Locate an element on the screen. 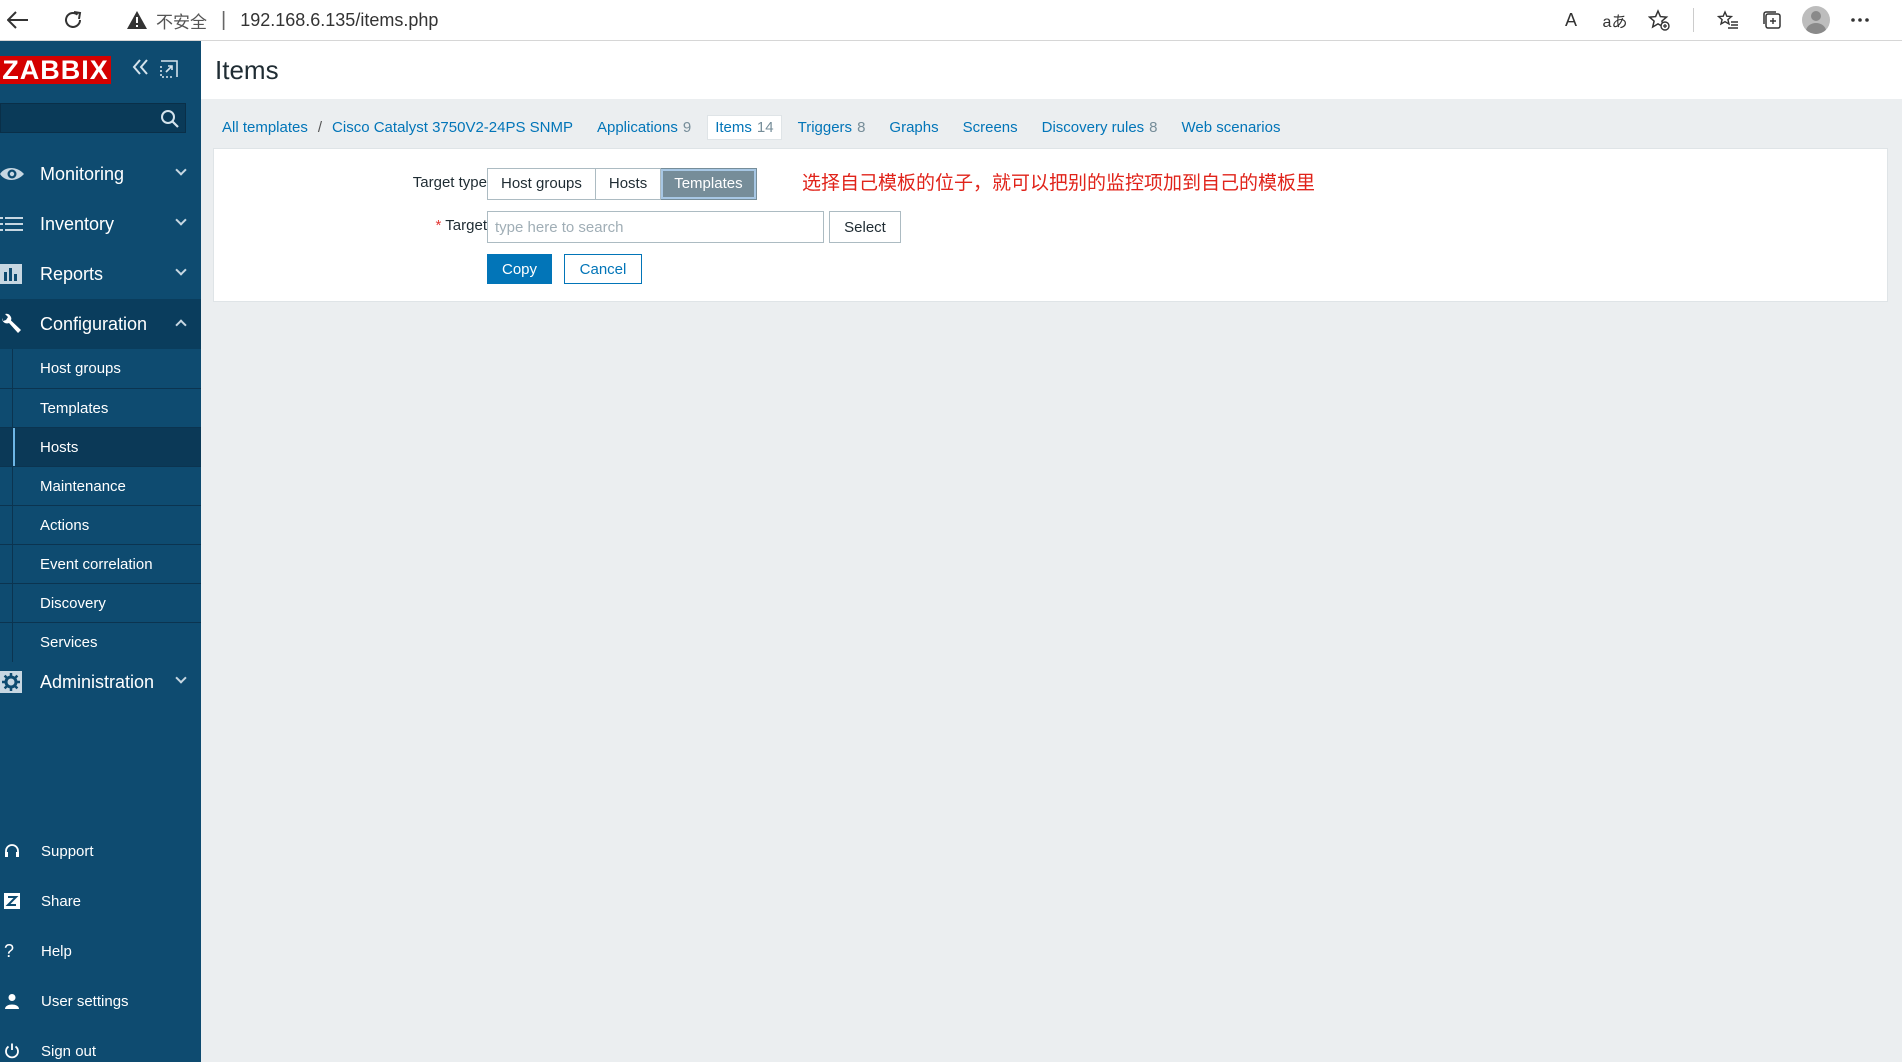 The height and width of the screenshot is (1062, 1902). tab-web-scenarios: Web scenarios is located at coordinates (1231, 127).